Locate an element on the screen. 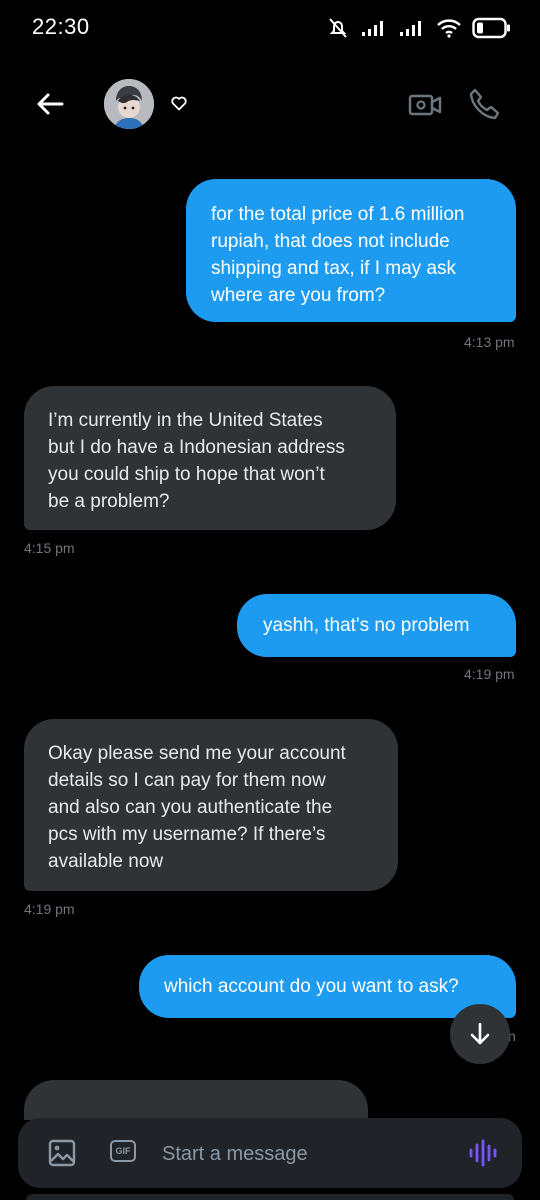  conversation-header is located at coordinates (270, 105).